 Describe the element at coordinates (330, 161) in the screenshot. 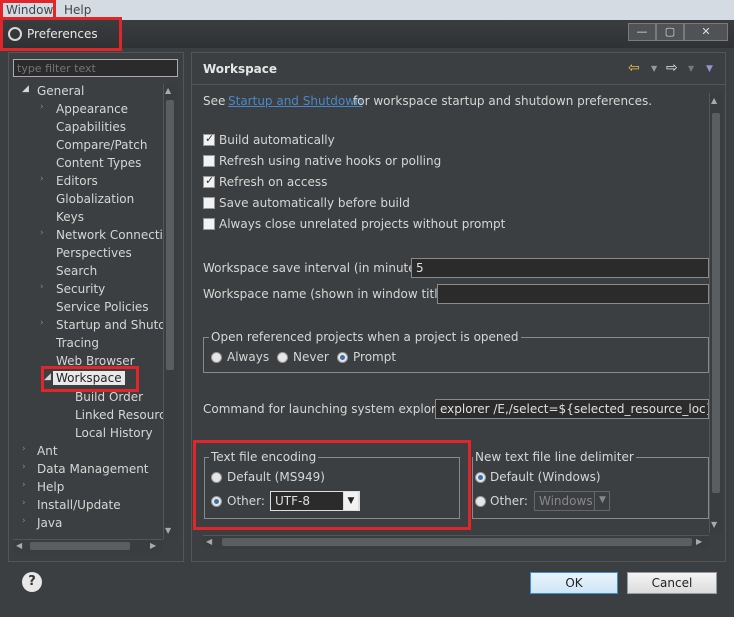

I see `refresh-native-label: Refresh using native hooks or polling` at that location.